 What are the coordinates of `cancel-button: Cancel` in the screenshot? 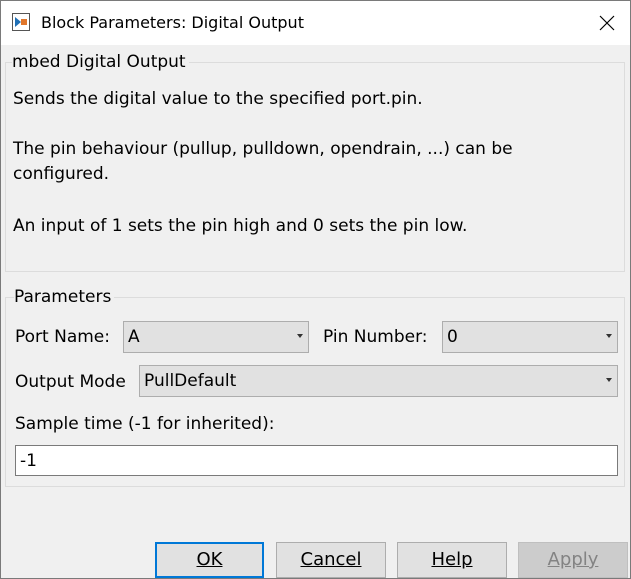 It's located at (331, 560).